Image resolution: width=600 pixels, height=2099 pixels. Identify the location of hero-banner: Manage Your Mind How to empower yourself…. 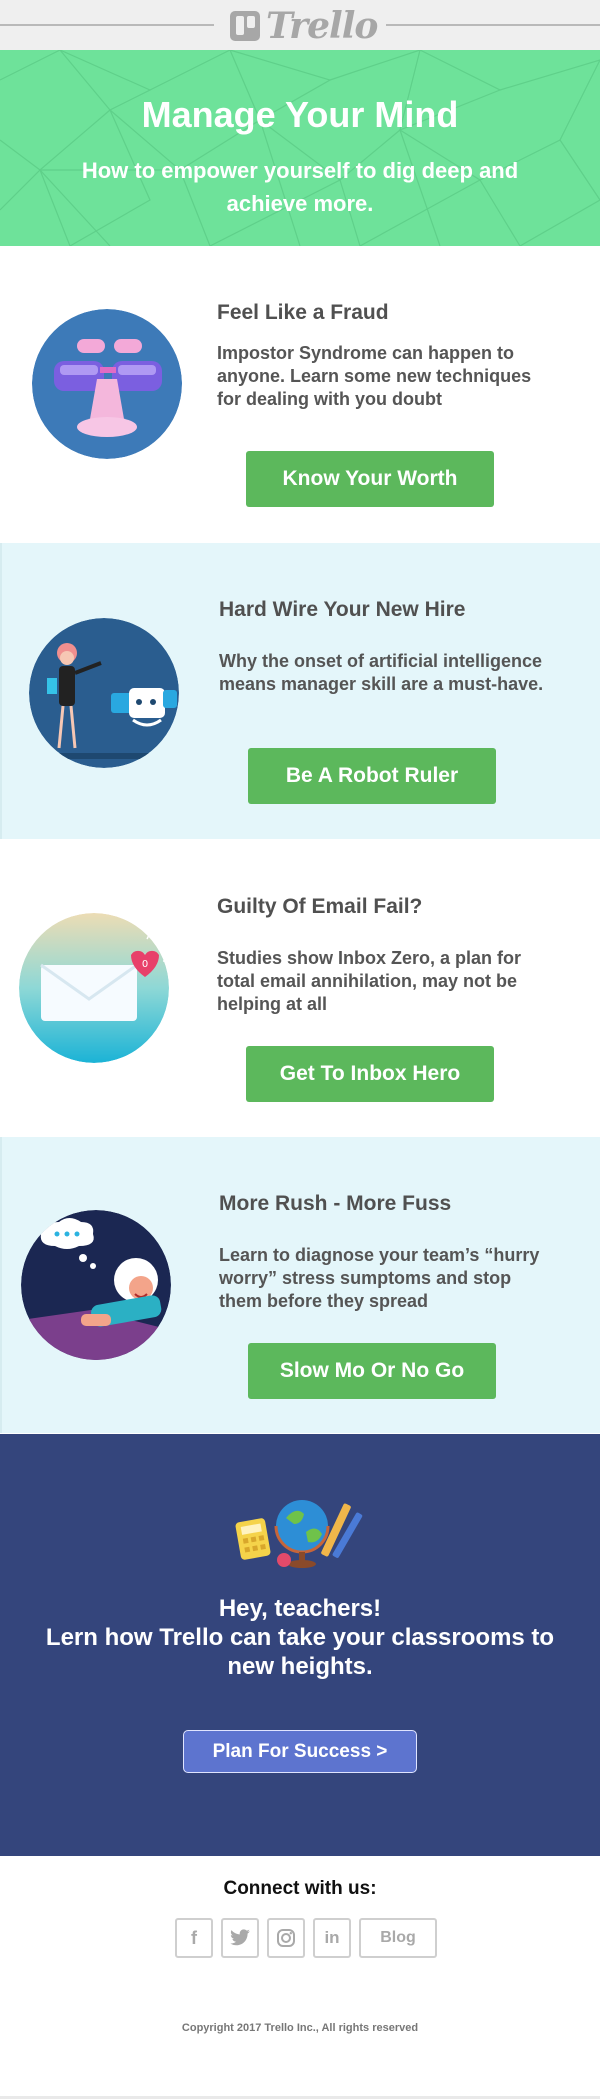
(300, 148).